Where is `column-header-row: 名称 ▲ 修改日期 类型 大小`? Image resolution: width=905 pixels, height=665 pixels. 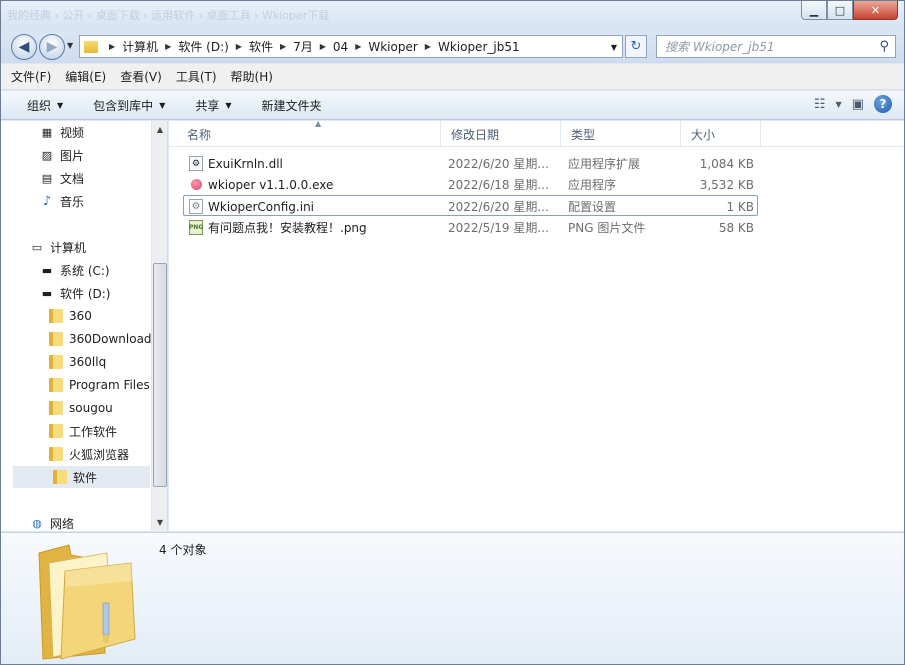 column-header-row: 名称 ▲ 修改日期 类型 大小 is located at coordinates (536, 133).